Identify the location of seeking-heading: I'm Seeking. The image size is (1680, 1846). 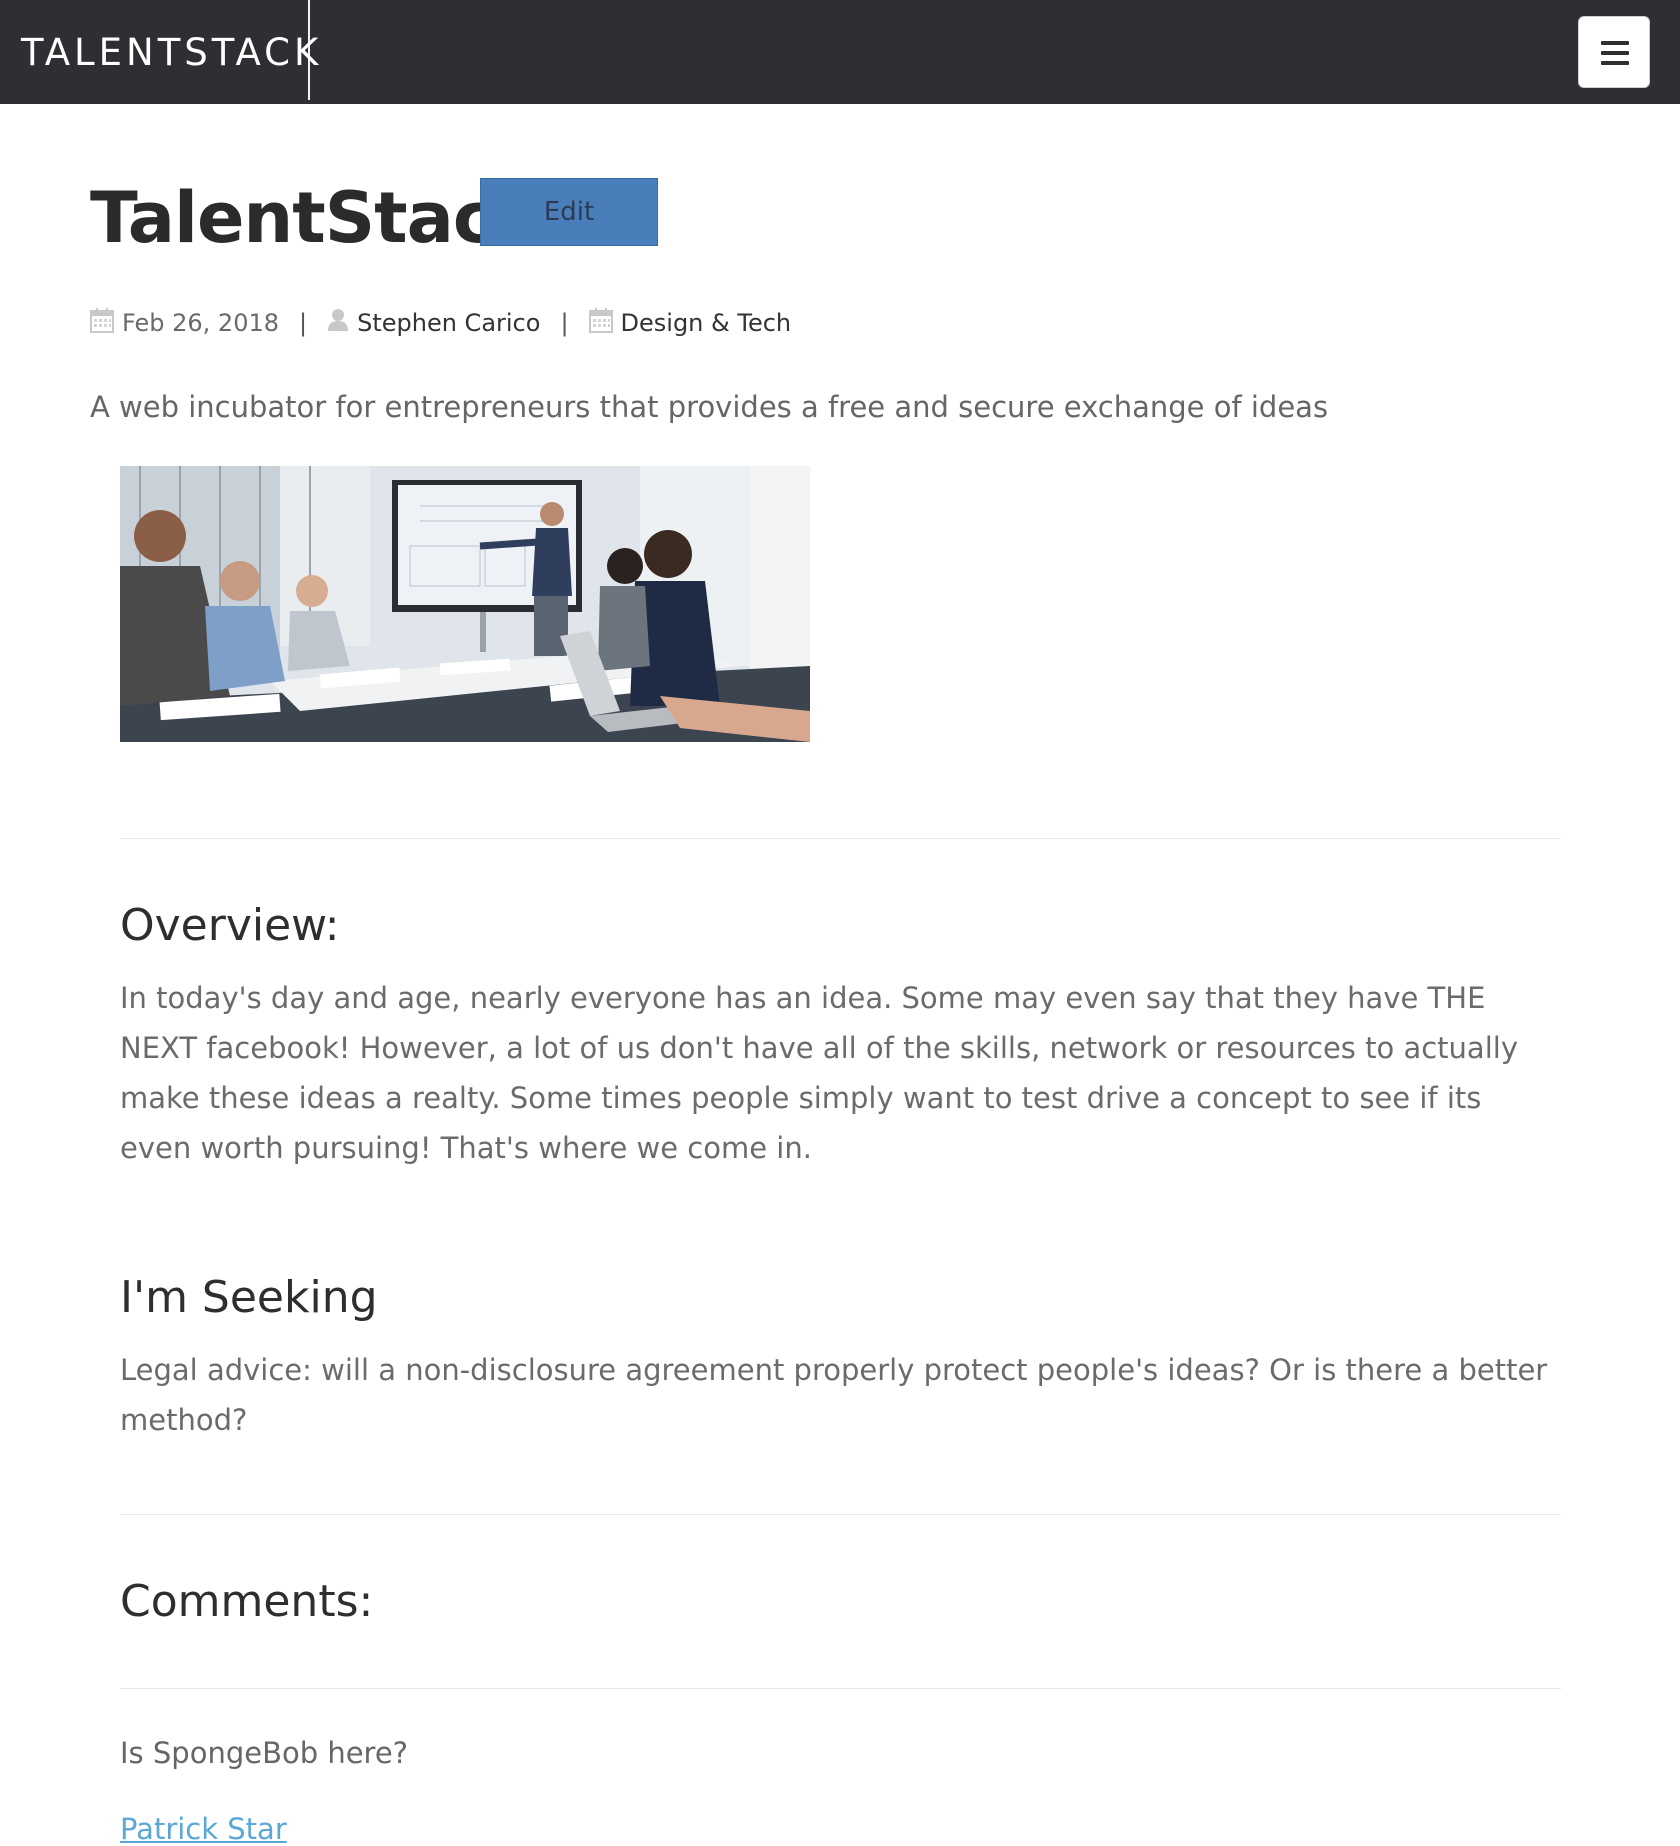
(249, 1297).